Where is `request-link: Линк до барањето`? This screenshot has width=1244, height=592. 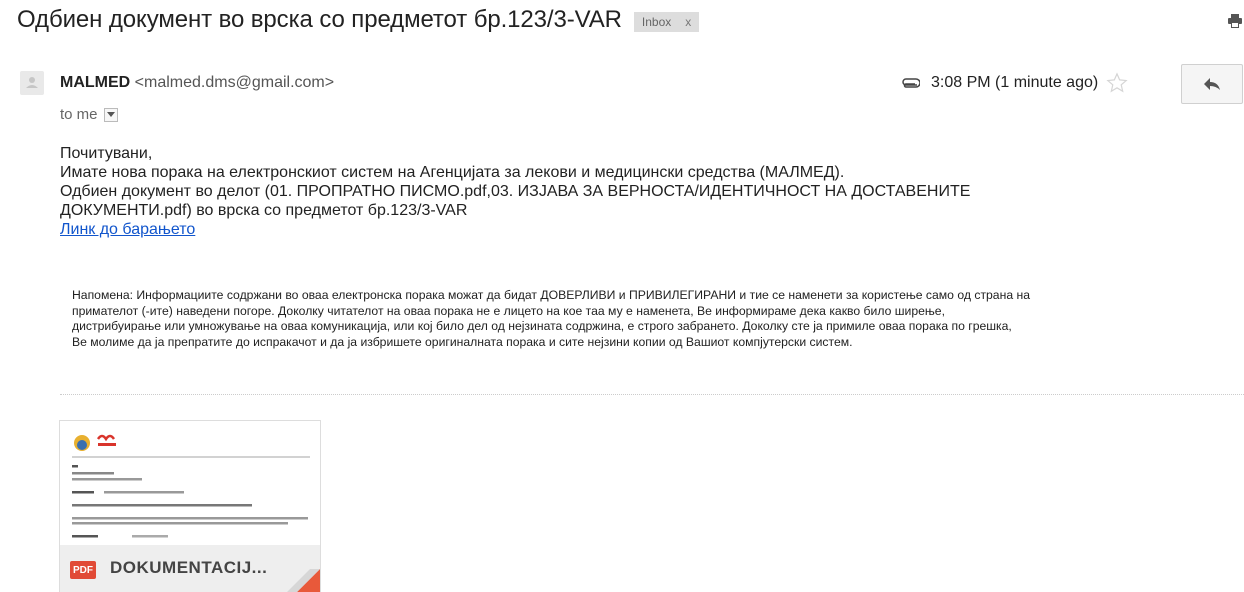 request-link: Линк до барањето is located at coordinates (127, 229).